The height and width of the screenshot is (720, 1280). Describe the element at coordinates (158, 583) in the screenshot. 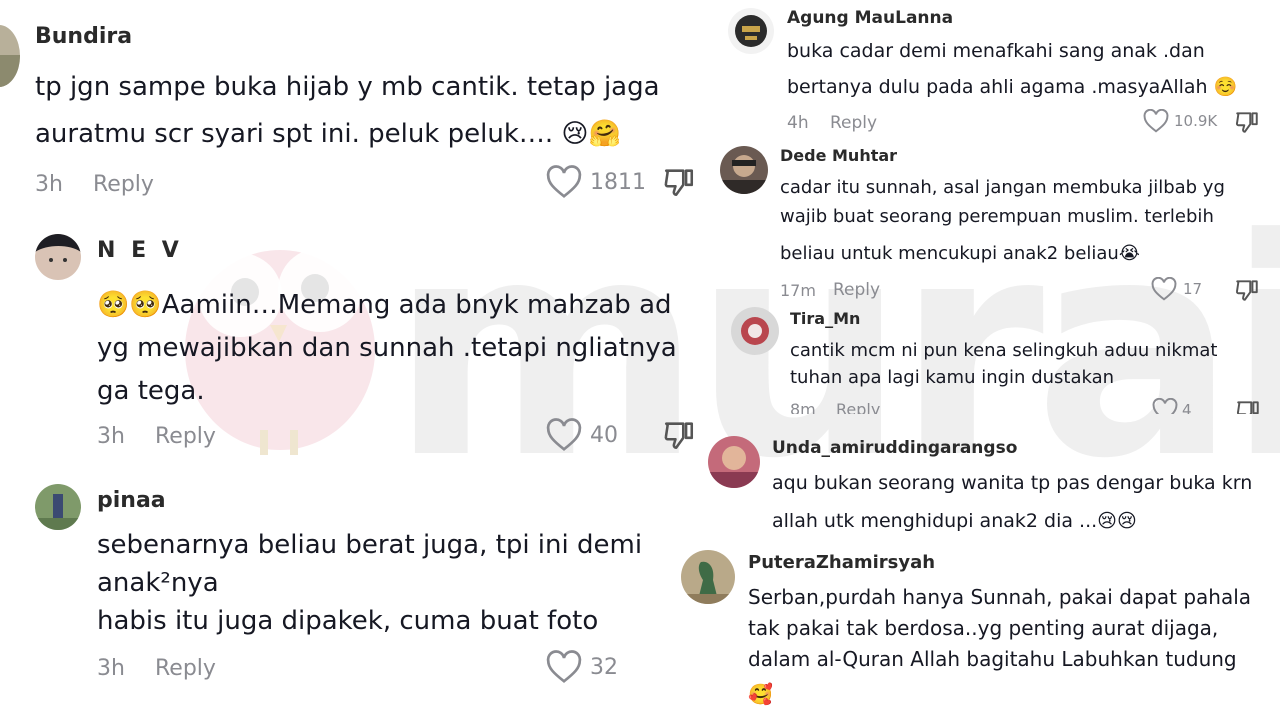

I see `comment-line: anak²nya` at that location.